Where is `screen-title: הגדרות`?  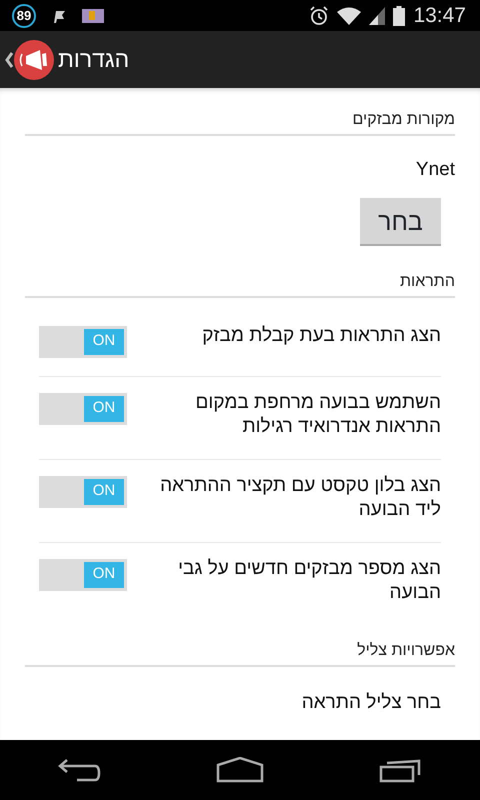 screen-title: הגדרות is located at coordinates (94, 59).